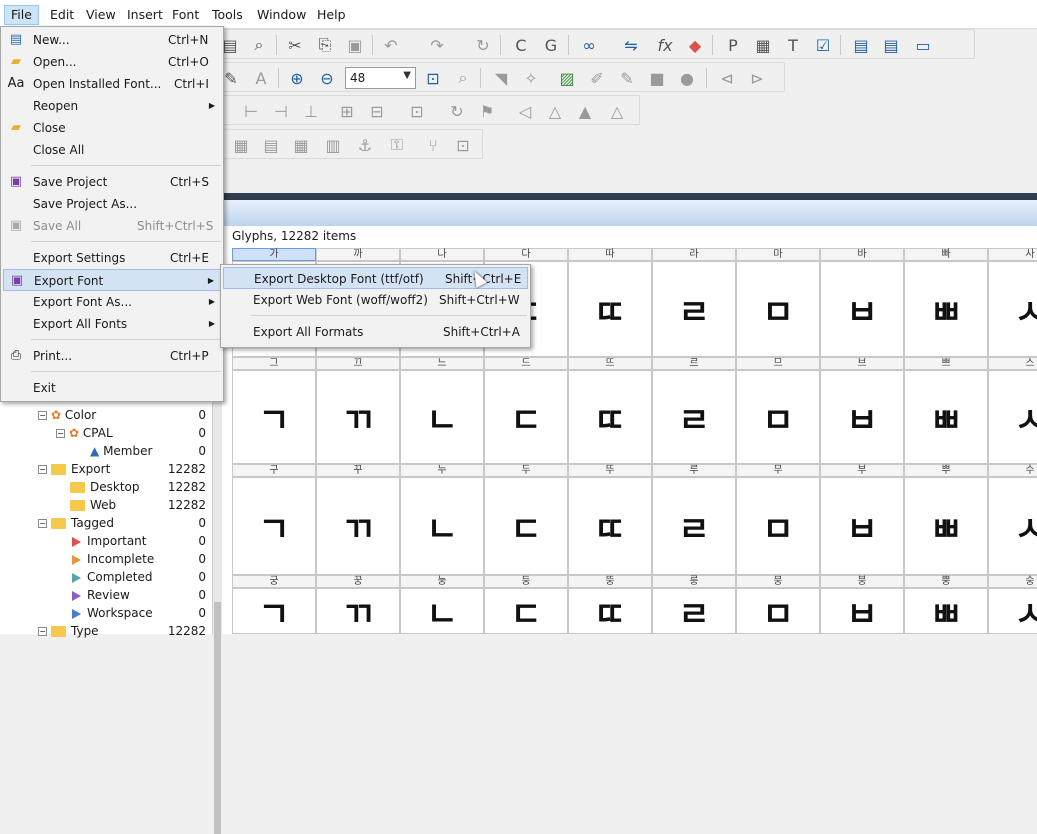  What do you see at coordinates (311, 111) in the screenshot?
I see `align-right-icon: ⊥` at bounding box center [311, 111].